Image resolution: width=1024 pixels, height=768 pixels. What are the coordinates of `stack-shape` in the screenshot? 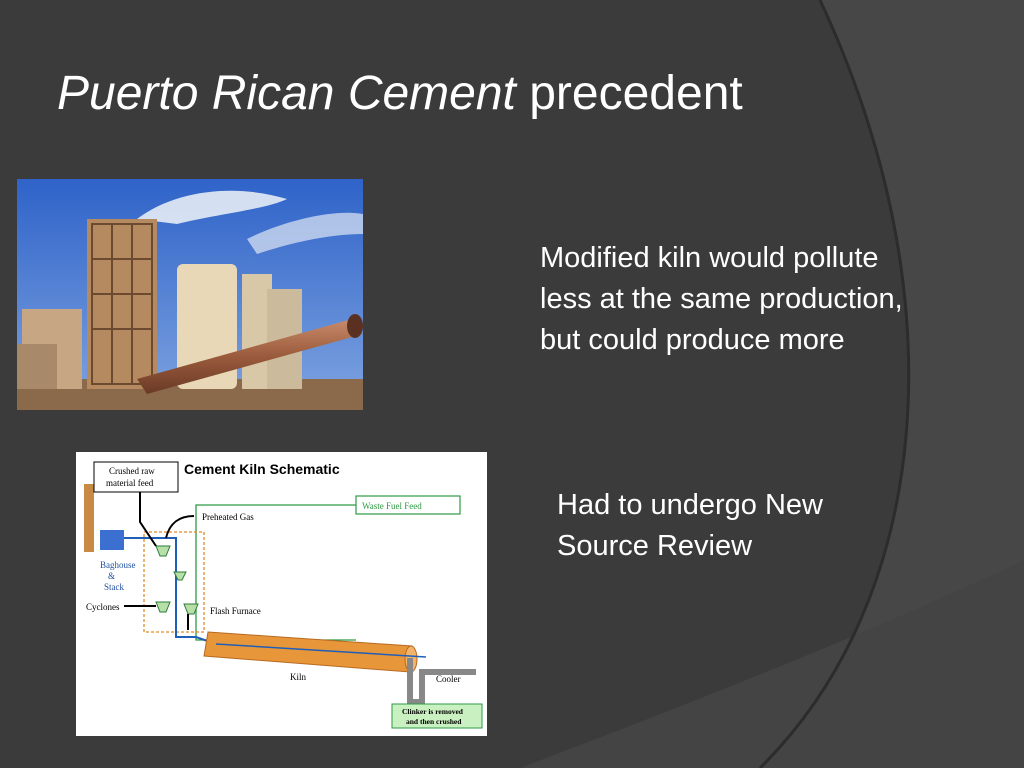 It's located at (89, 518).